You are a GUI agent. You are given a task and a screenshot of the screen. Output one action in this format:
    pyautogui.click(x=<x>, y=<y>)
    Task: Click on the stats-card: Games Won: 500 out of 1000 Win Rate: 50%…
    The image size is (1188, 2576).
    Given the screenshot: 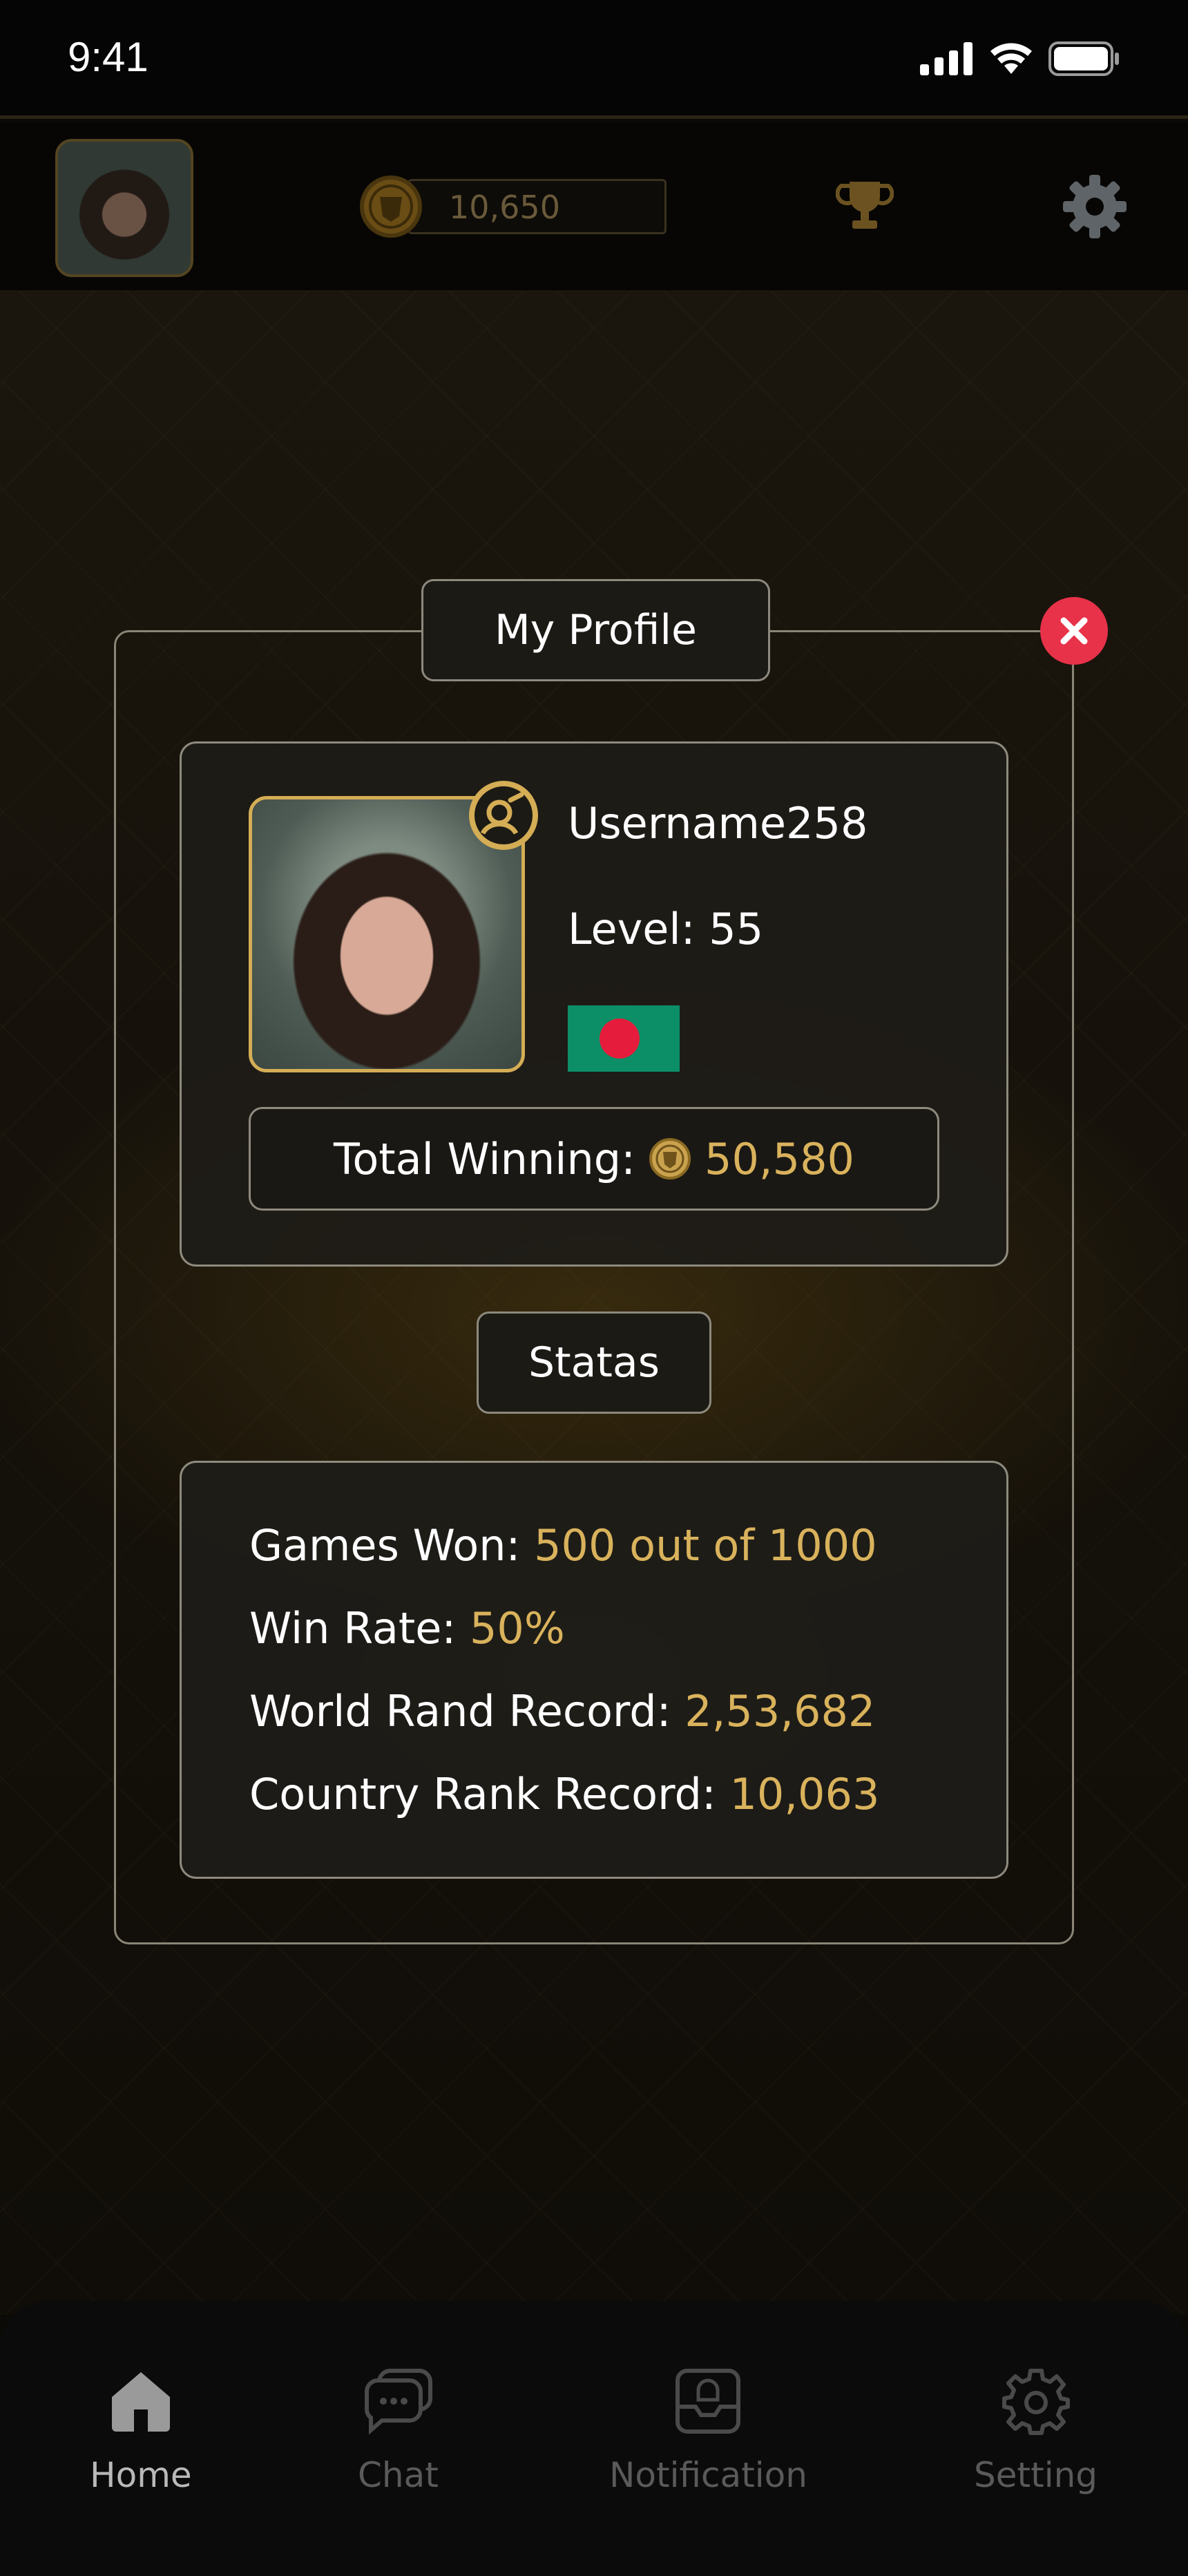 What is the action you would take?
    pyautogui.click(x=594, y=1670)
    